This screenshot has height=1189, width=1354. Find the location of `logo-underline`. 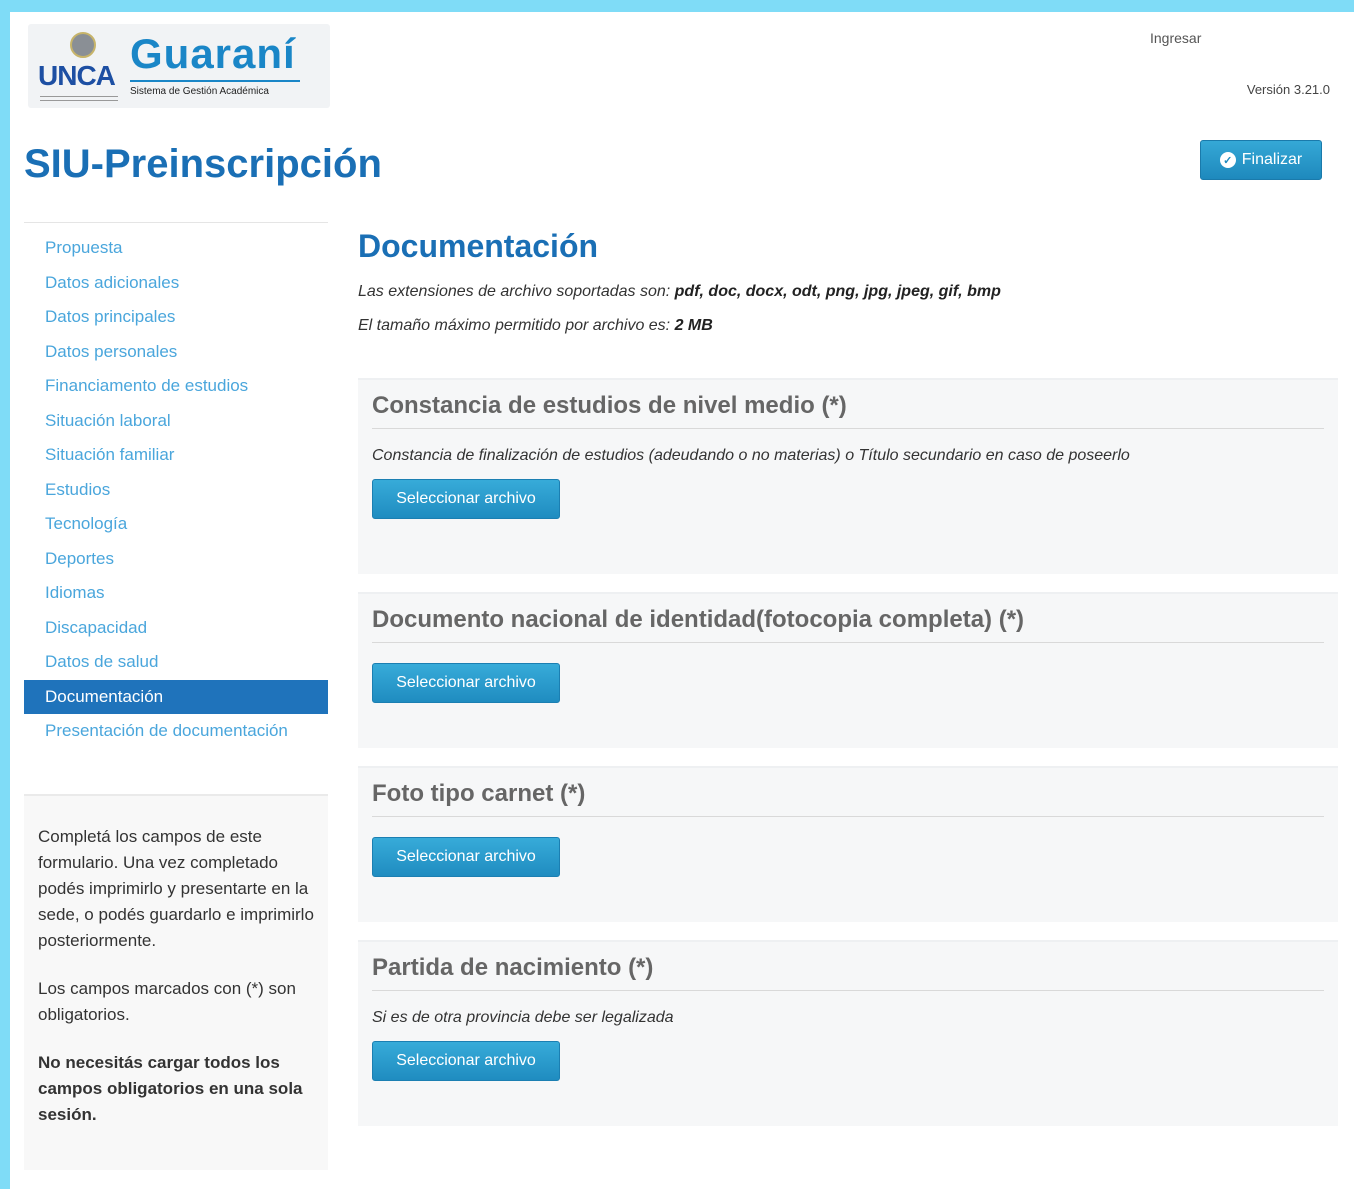

logo-underline is located at coordinates (215, 81).